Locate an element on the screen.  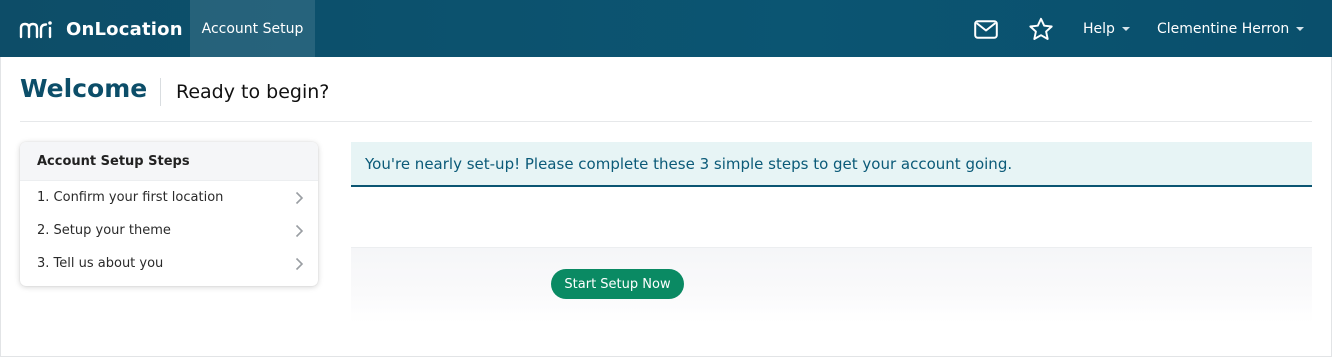
brand-name: OnLocation is located at coordinates (124, 29).